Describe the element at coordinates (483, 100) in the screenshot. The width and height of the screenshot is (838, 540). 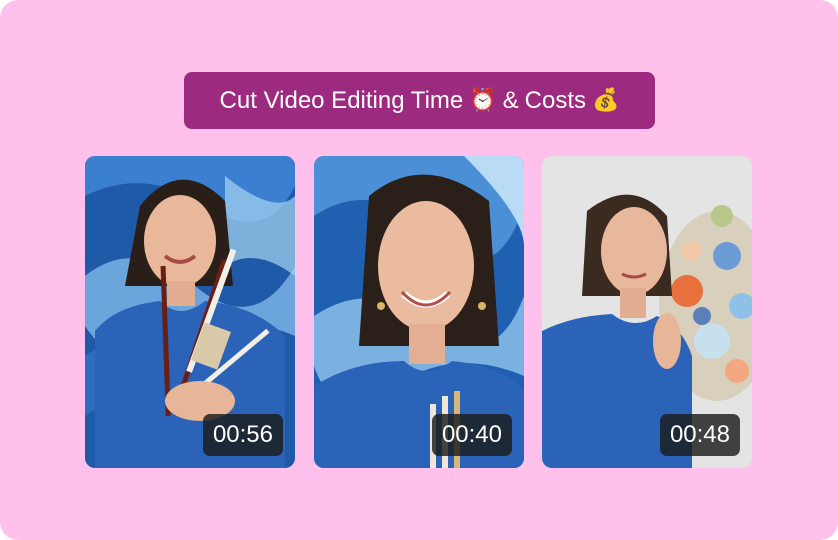
I see `alarm-clock-icon: ⏰` at that location.